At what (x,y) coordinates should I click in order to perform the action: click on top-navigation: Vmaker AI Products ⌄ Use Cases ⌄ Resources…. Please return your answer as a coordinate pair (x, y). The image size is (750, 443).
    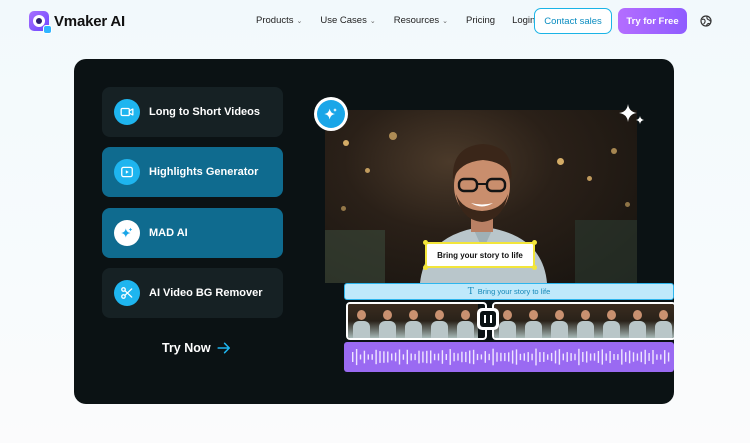
    Looking at the image, I should click on (375, 21).